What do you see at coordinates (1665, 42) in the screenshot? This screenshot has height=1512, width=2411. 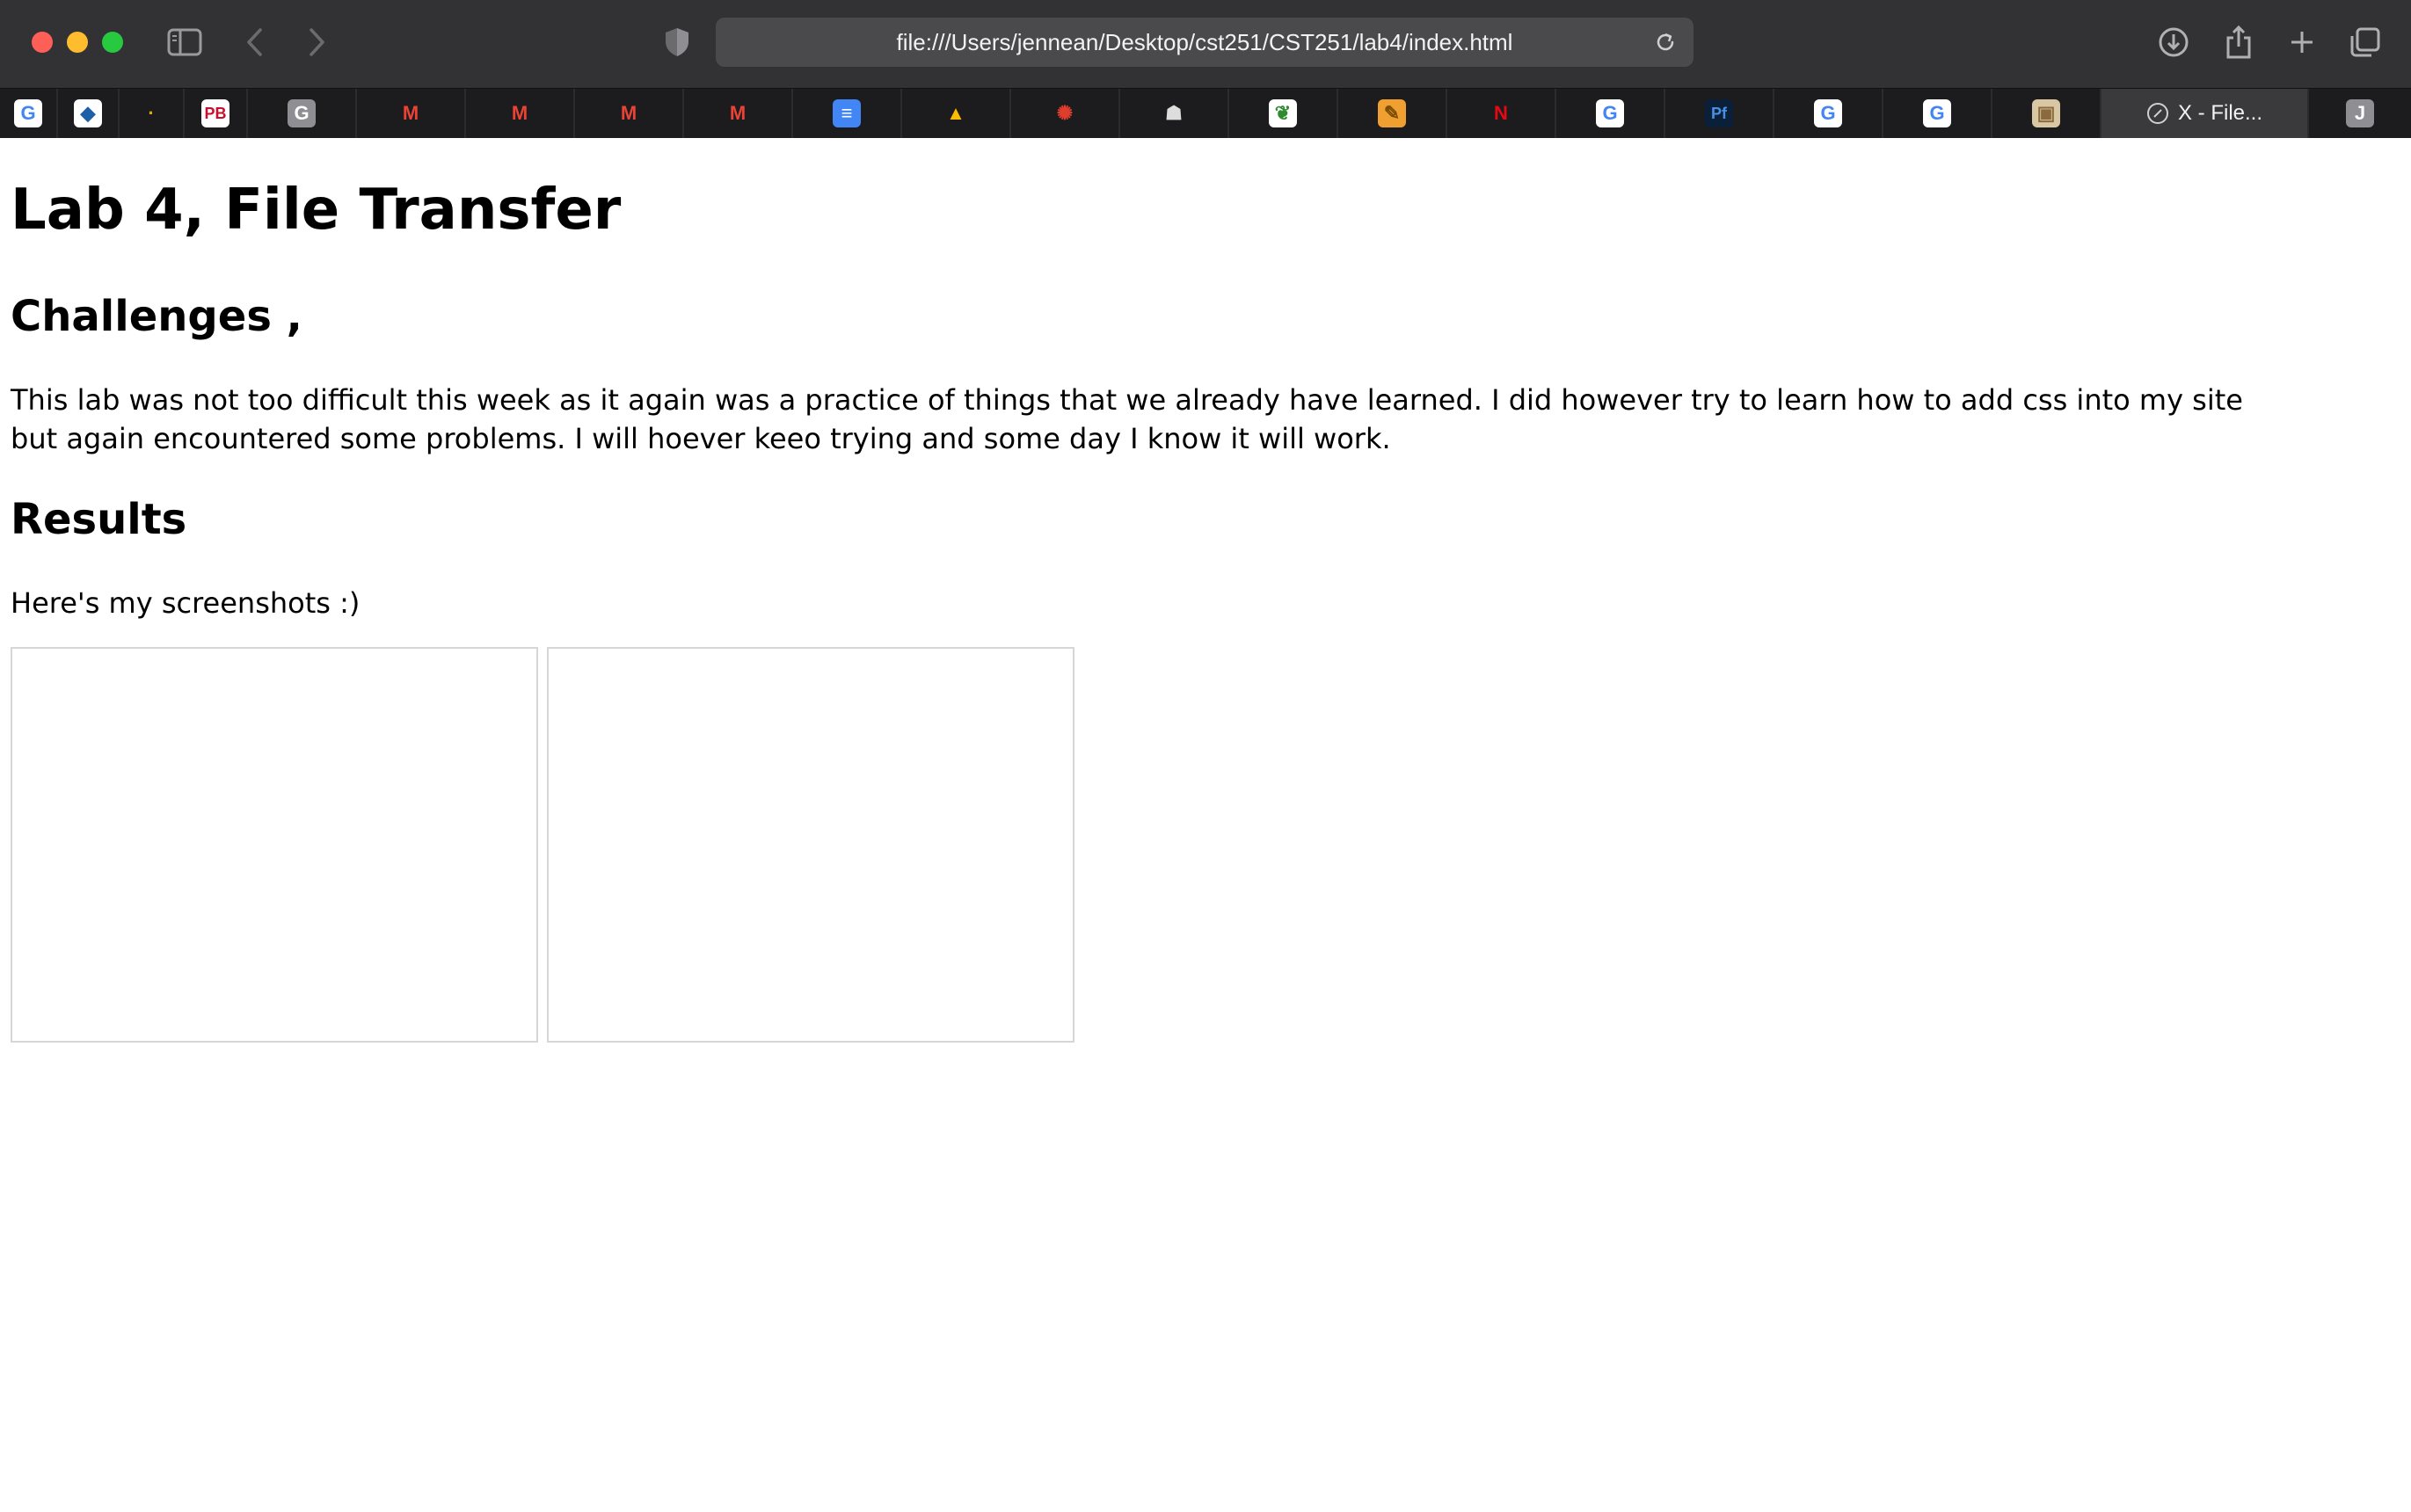 I see `reload-icon` at bounding box center [1665, 42].